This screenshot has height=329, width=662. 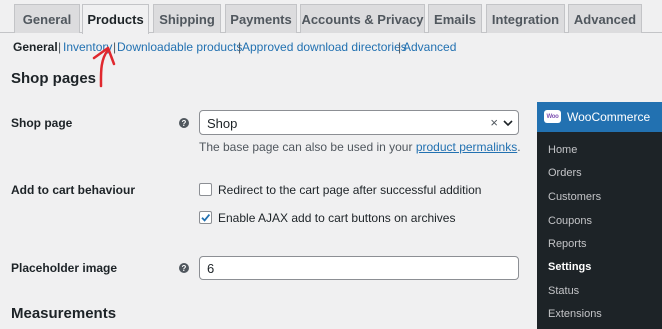 I want to click on checkmark-icon, so click(x=206, y=218).